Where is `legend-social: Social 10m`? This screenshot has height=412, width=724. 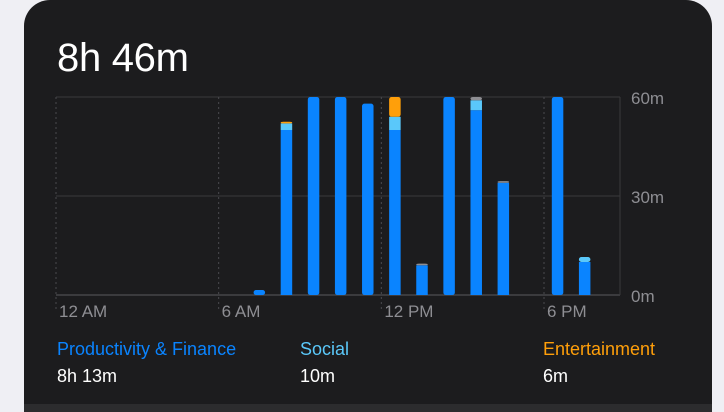
legend-social: Social 10m is located at coordinates (324, 362).